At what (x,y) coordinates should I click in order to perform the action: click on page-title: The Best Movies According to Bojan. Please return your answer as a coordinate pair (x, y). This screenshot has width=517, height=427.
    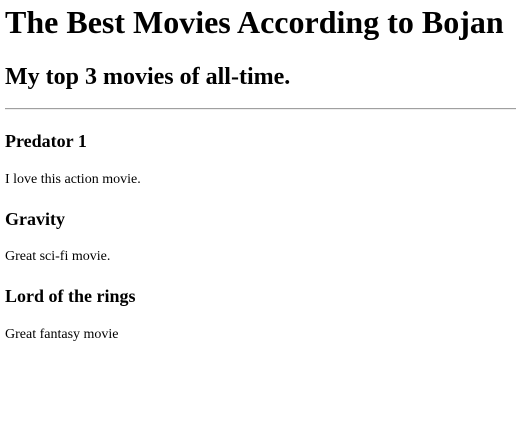
    Looking at the image, I should click on (254, 22).